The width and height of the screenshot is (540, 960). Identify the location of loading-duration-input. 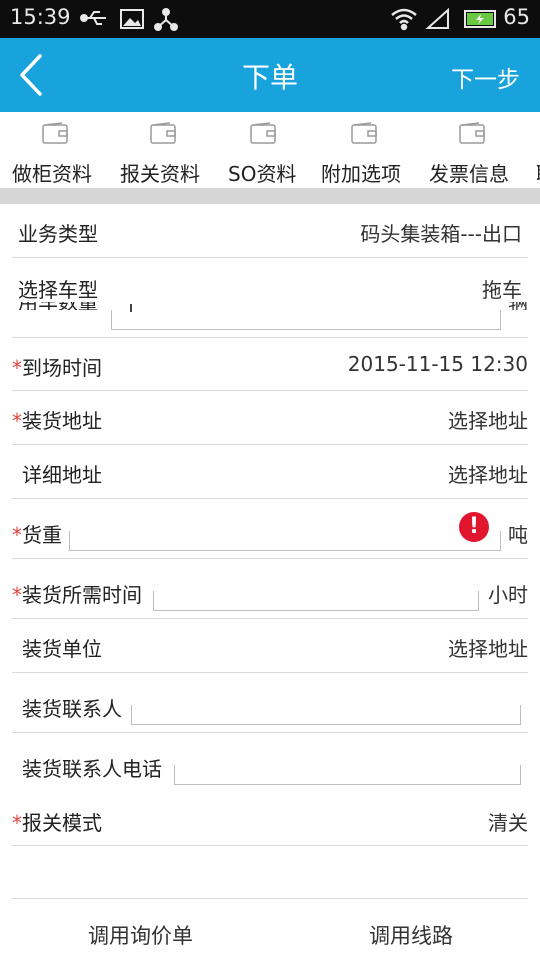
(316, 601).